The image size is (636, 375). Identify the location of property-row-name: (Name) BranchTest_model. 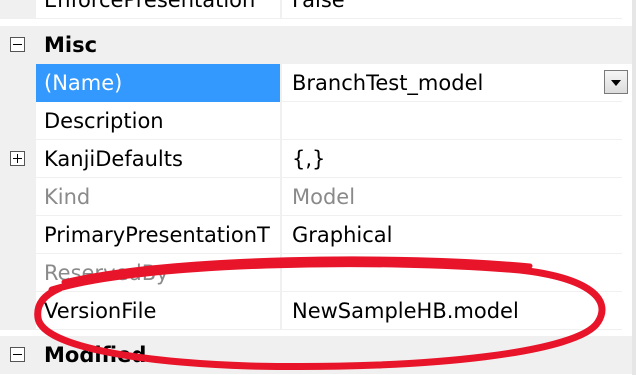
(318, 83).